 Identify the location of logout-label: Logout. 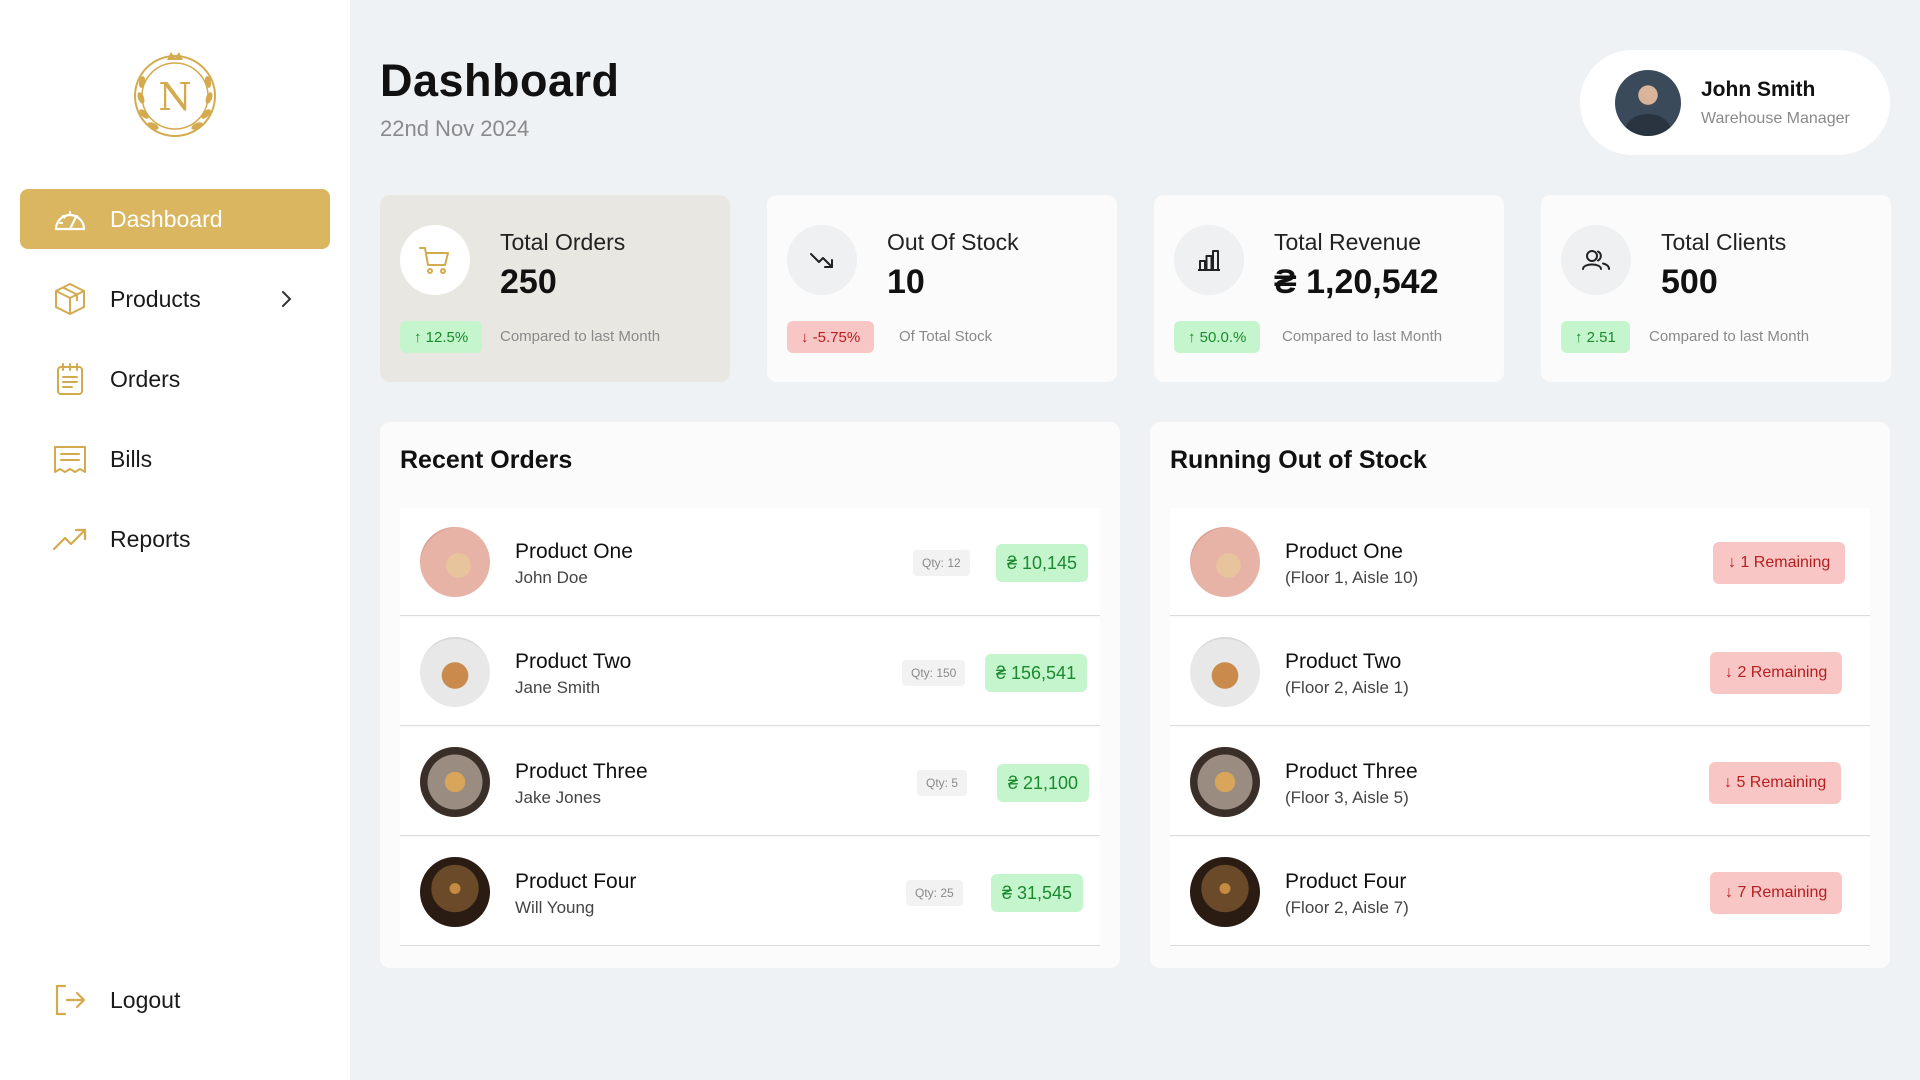
(145, 999).